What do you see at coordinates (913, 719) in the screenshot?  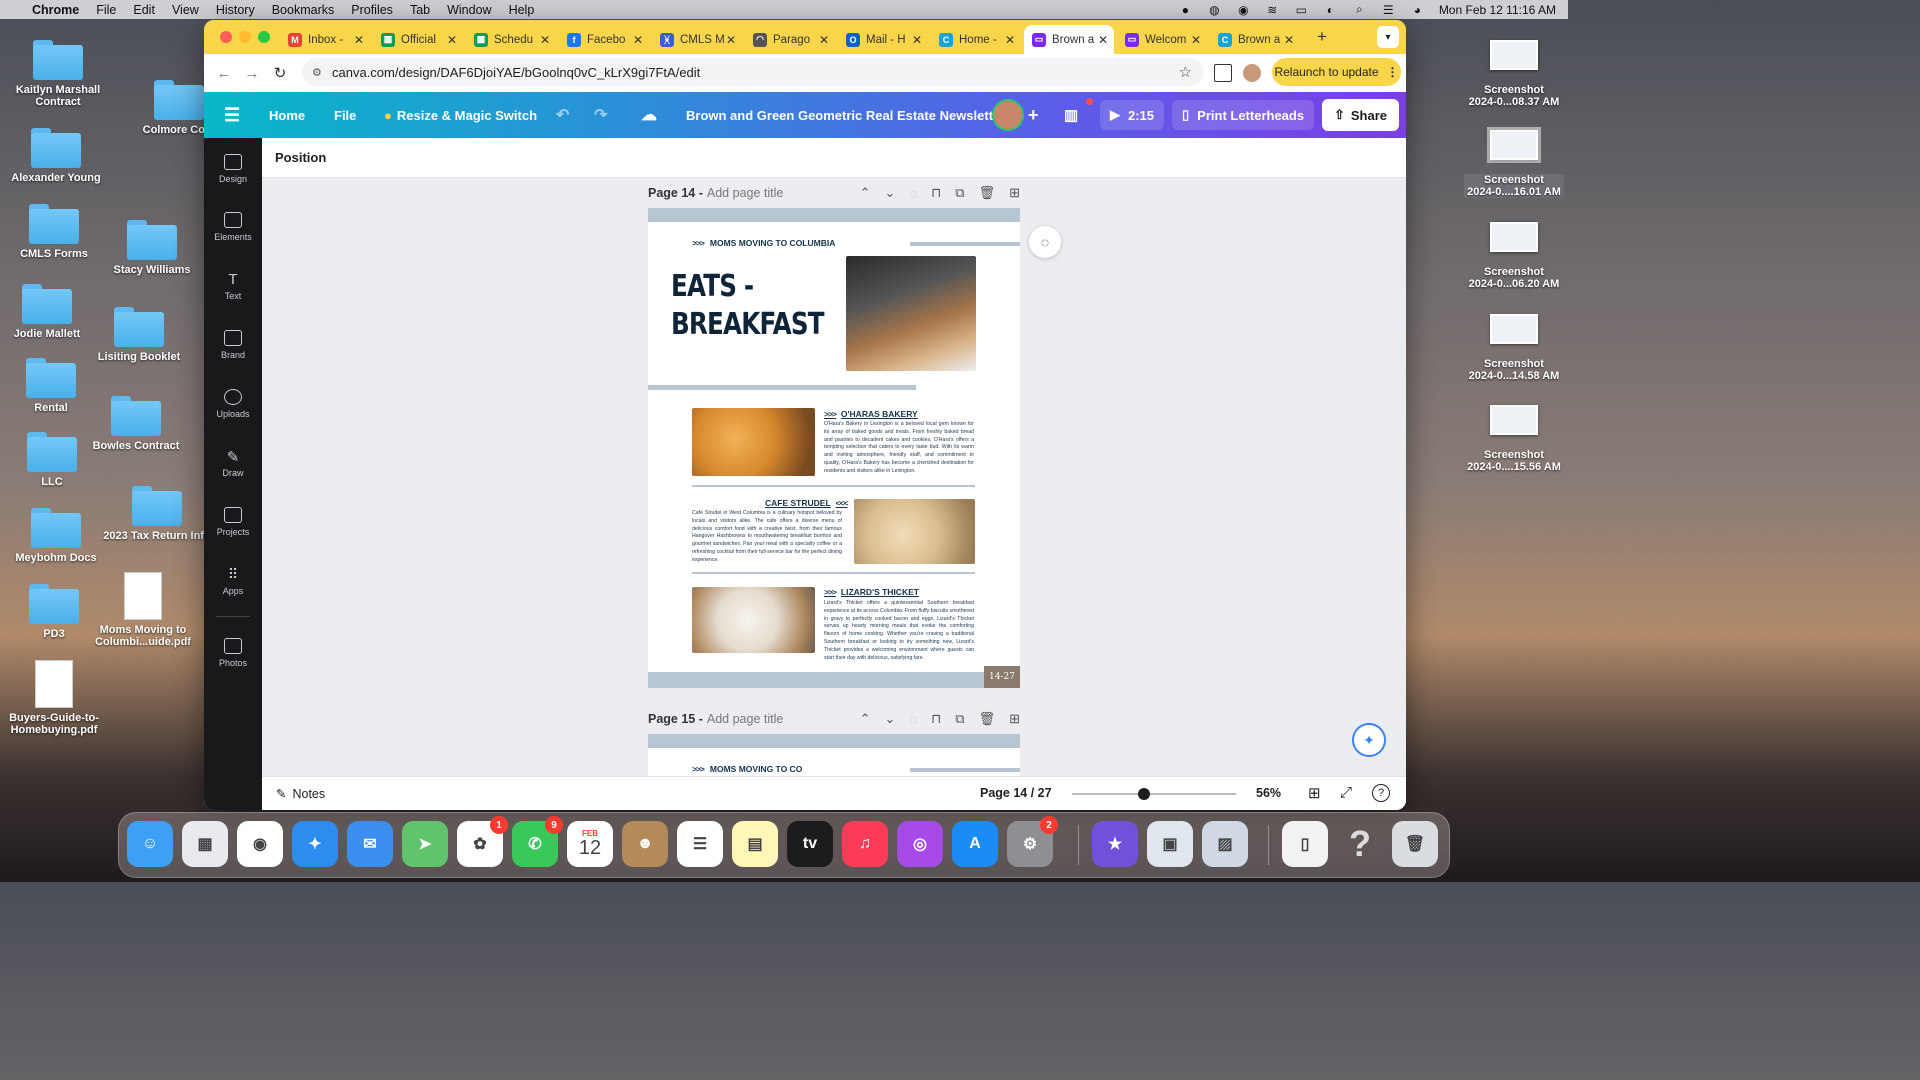 I see `hide-page-icon: ◌` at bounding box center [913, 719].